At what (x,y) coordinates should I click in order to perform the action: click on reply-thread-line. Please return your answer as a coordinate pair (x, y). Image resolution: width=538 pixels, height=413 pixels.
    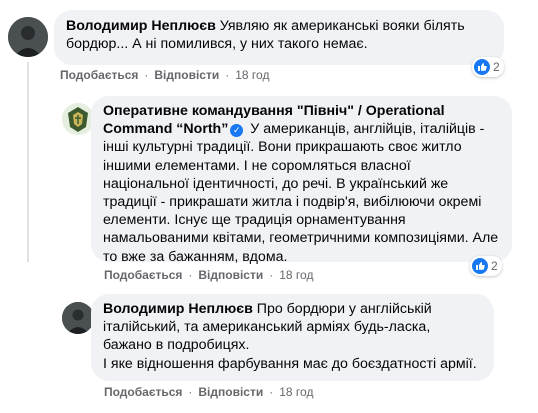
    Looking at the image, I should click on (28, 162).